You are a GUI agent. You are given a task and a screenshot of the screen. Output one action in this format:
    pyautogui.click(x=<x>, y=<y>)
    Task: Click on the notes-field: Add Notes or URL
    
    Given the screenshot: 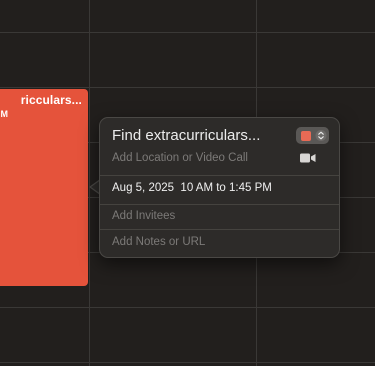 What is the action you would take?
    pyautogui.click(x=158, y=242)
    